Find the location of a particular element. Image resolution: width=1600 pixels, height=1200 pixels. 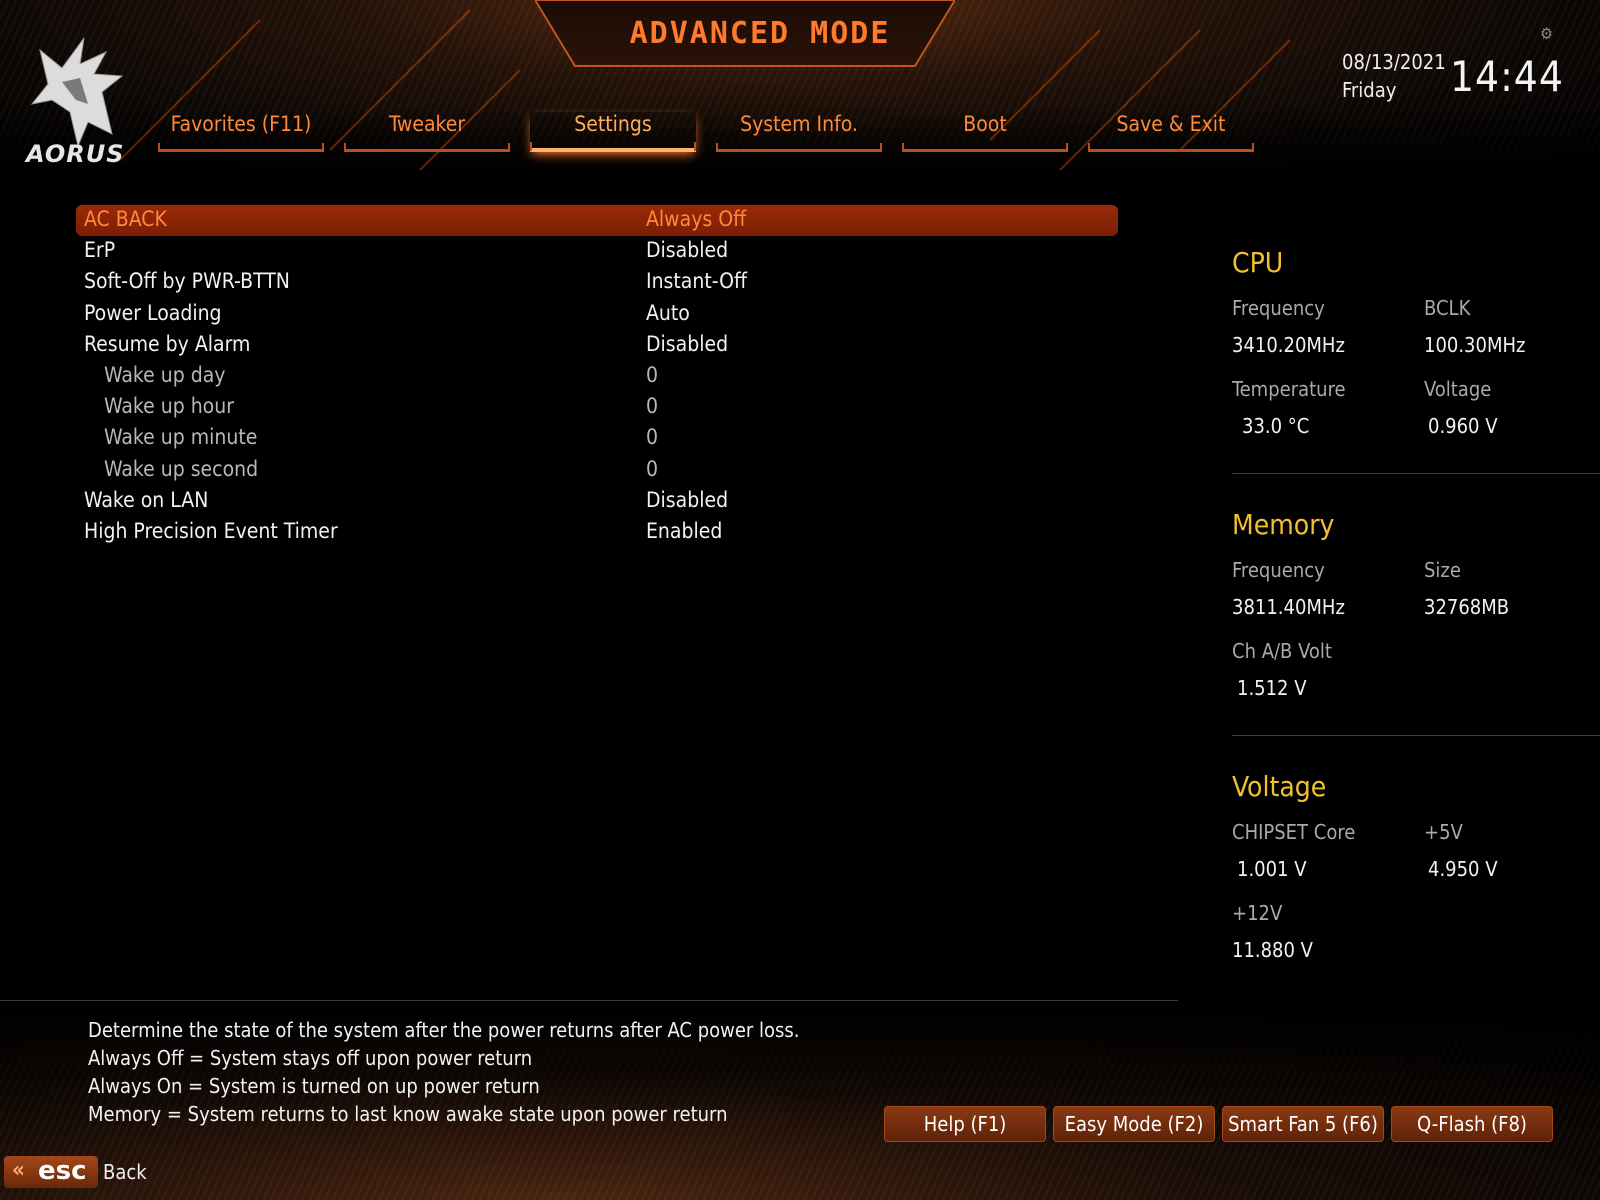

easy-mode-button: Easy Mode (F2) is located at coordinates (1134, 1124).